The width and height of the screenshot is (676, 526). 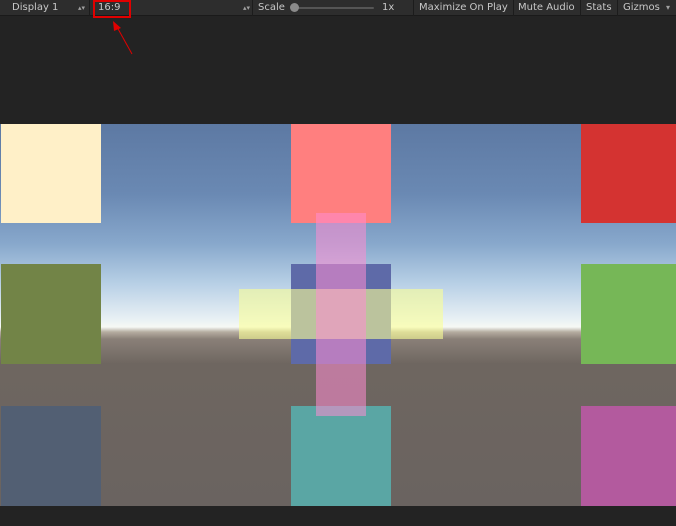 I want to click on red-square, so click(x=628, y=173).